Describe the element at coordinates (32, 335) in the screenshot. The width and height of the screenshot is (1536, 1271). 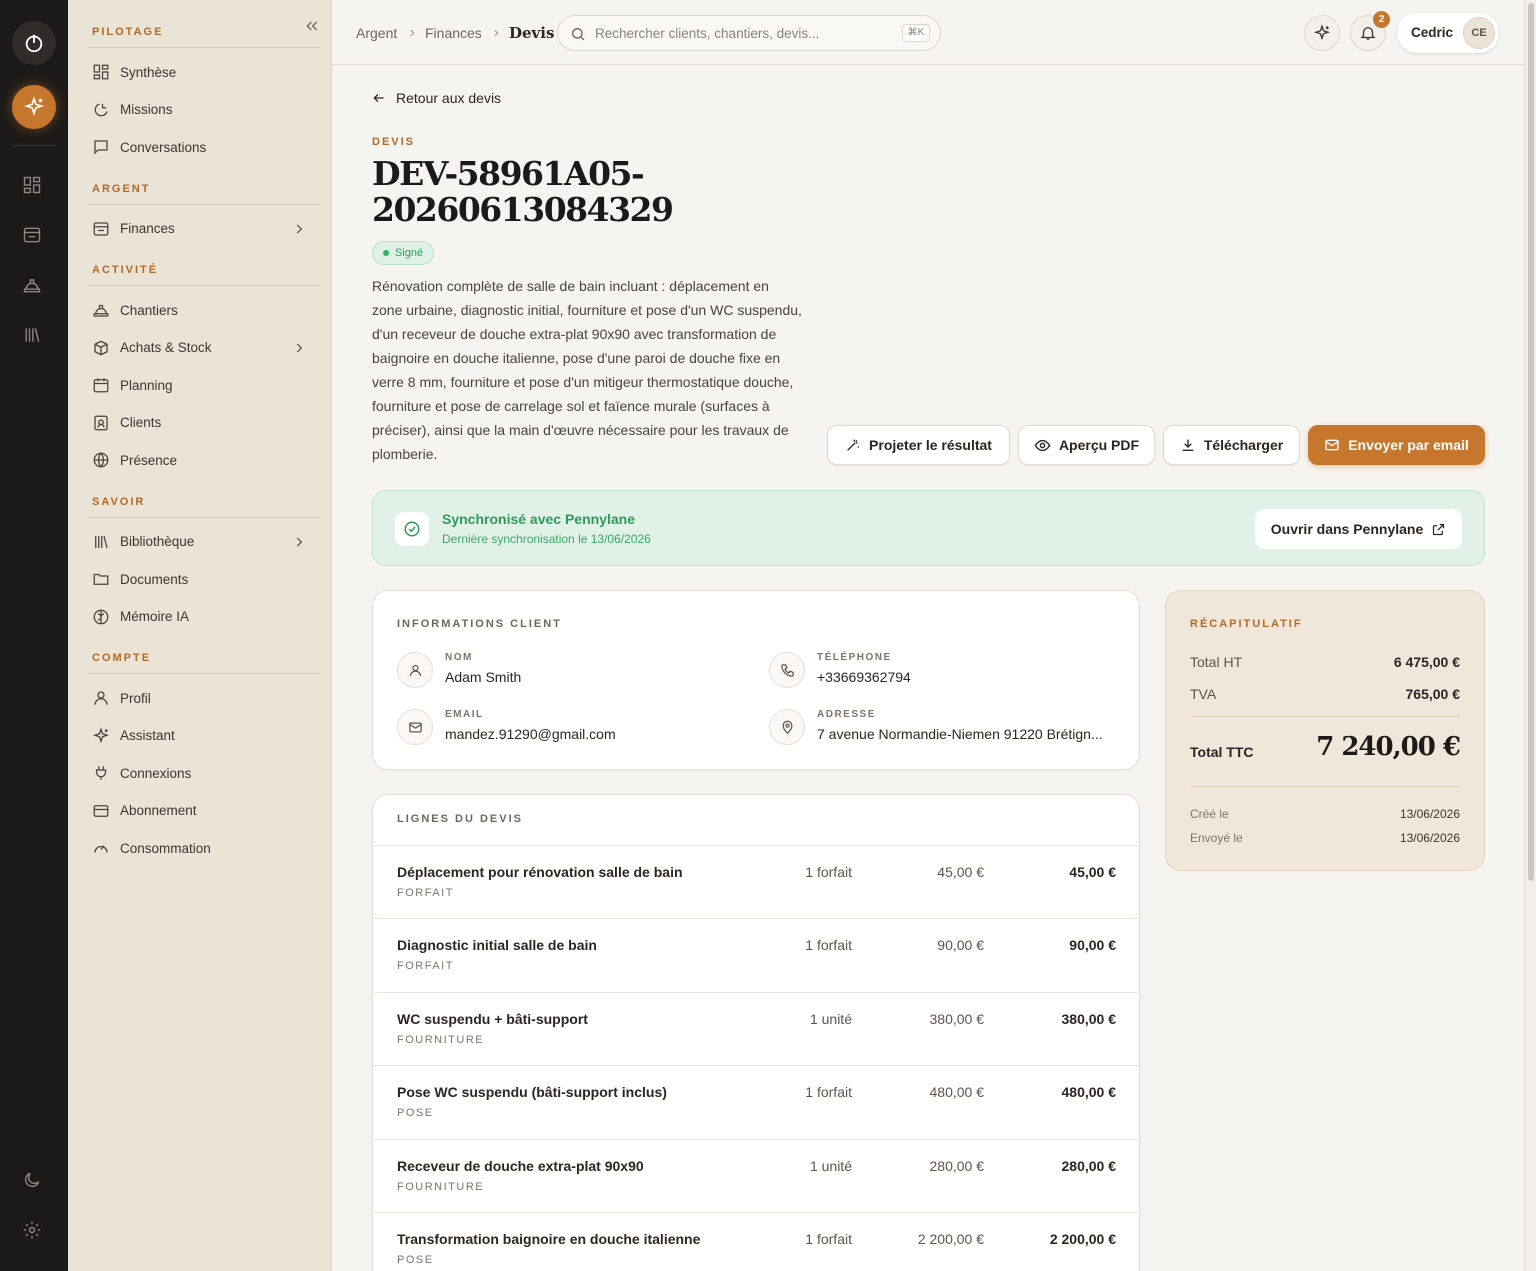
I see `rail-library-icon` at that location.